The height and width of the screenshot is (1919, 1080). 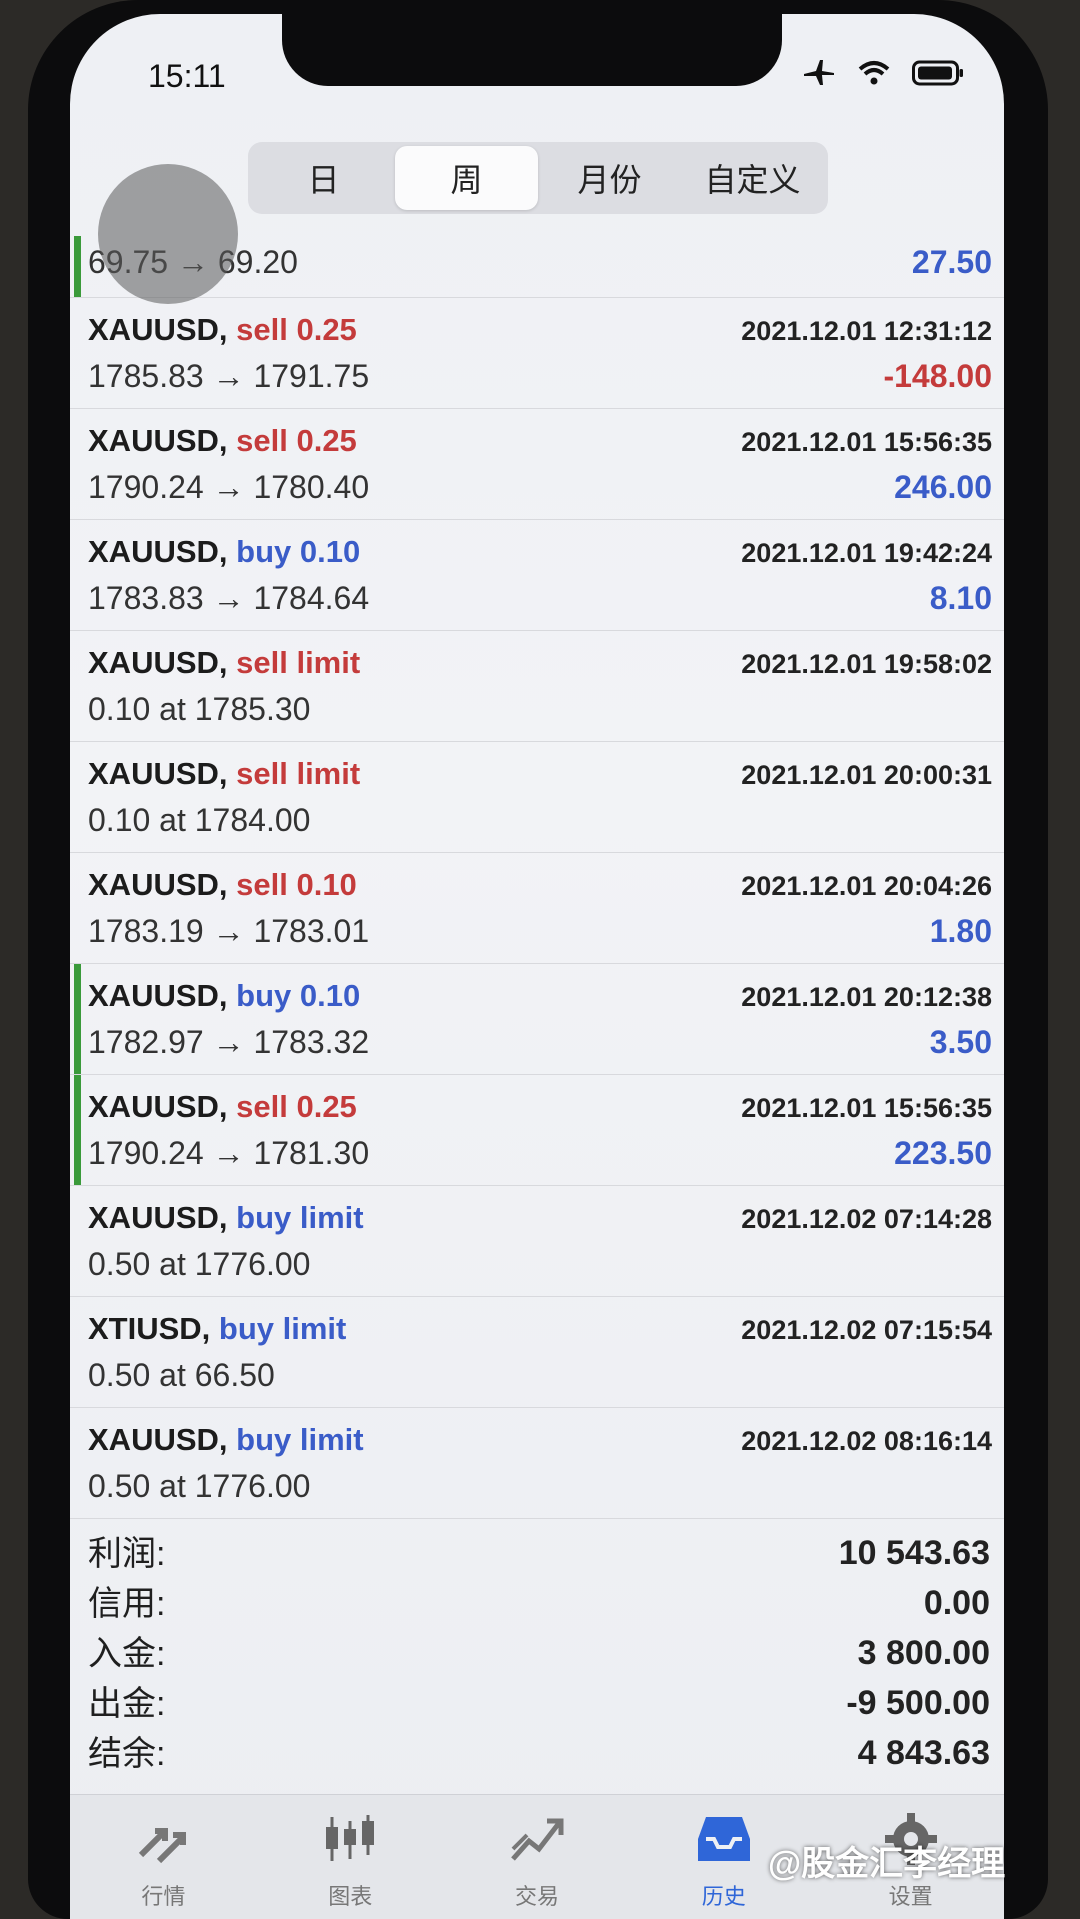 I want to click on period-segmented-control: 日 周 月份 自定义, so click(x=538, y=178).